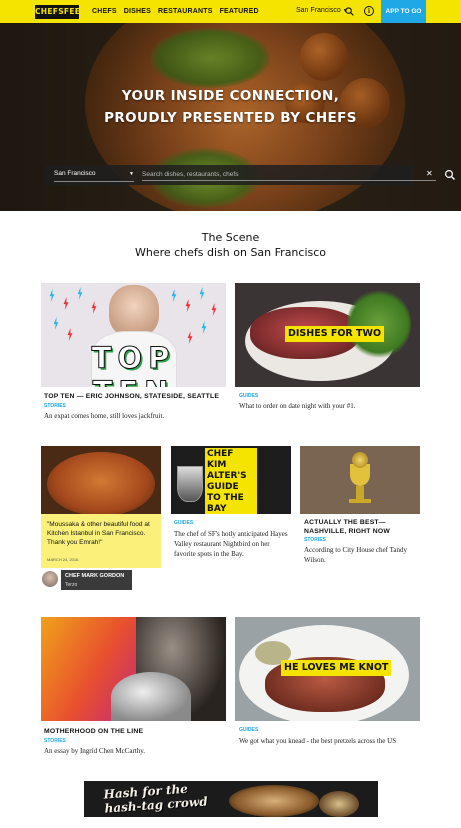 The width and height of the screenshot is (461, 828). I want to click on card-title: ACTUALLY THE BEST—NASHVILLE, RIGHT NOW, so click(362, 527).